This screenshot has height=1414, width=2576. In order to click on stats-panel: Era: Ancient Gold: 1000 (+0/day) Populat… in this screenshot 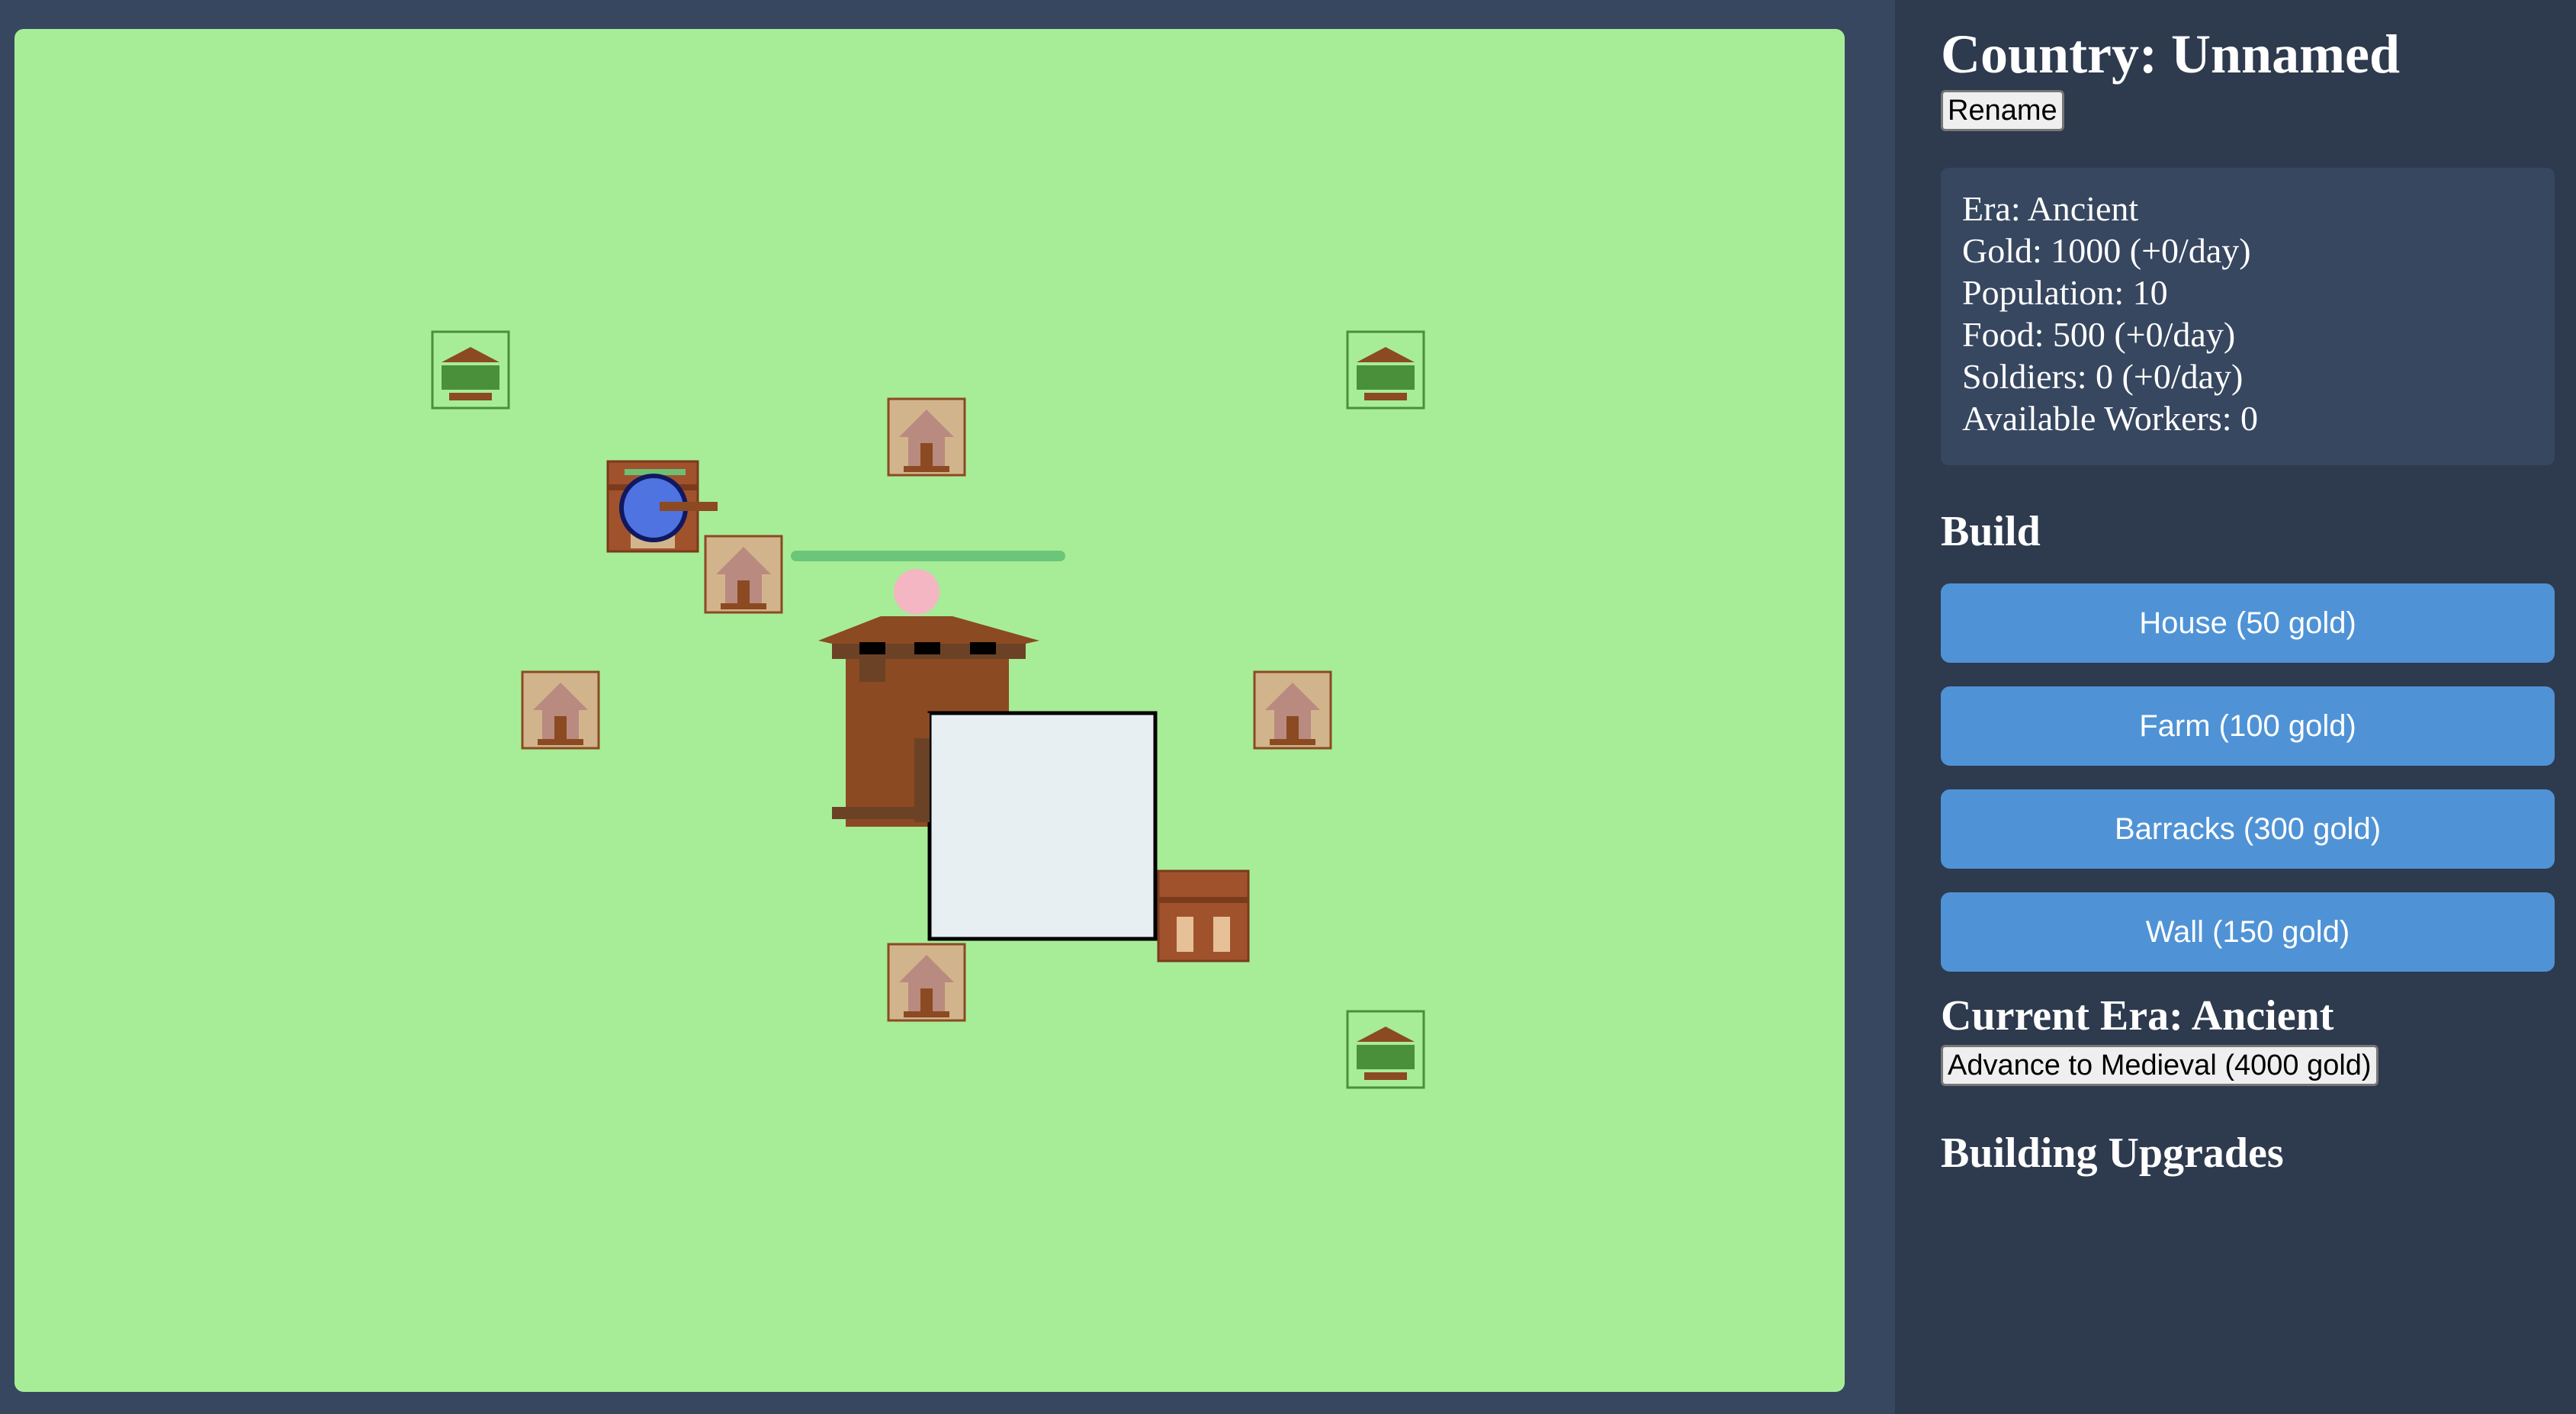, I will do `click(2248, 316)`.